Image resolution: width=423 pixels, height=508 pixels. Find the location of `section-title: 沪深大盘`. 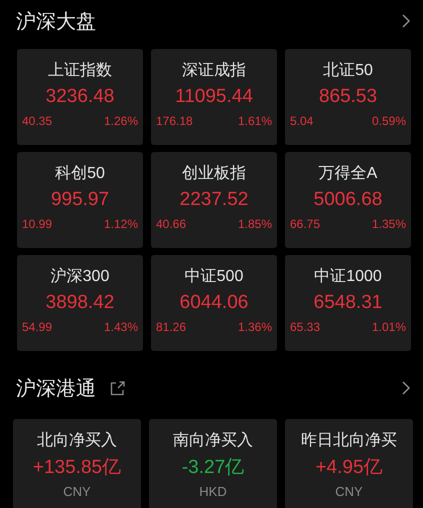

section-title: 沪深大盘 is located at coordinates (56, 22).